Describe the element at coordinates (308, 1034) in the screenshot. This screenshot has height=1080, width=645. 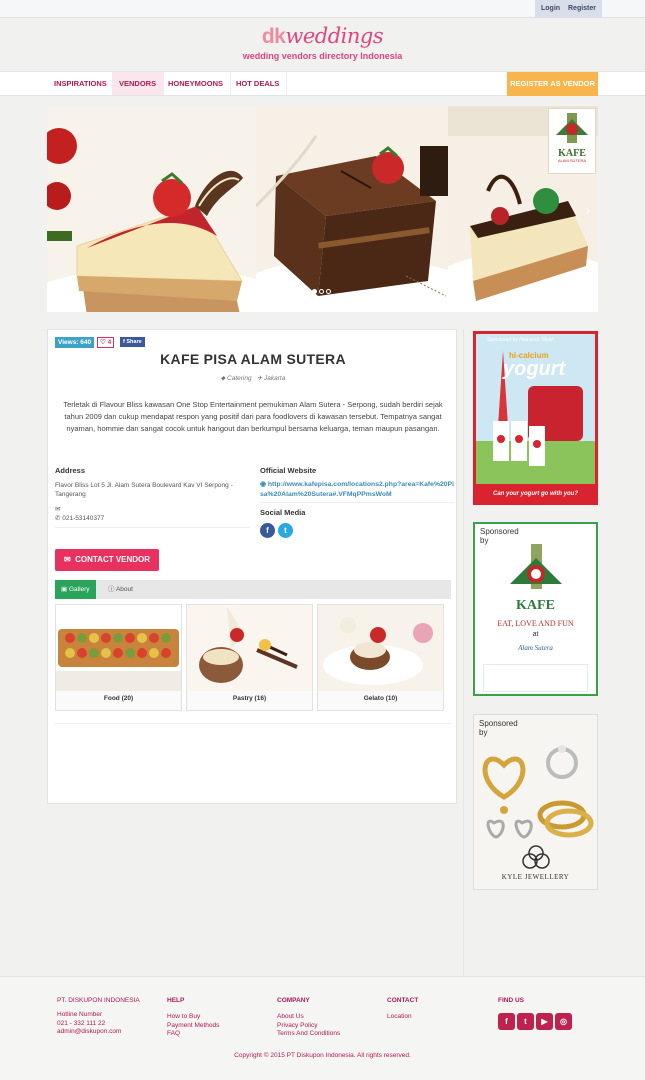
I see `footer-link-terms: Terms And Conditions` at that location.